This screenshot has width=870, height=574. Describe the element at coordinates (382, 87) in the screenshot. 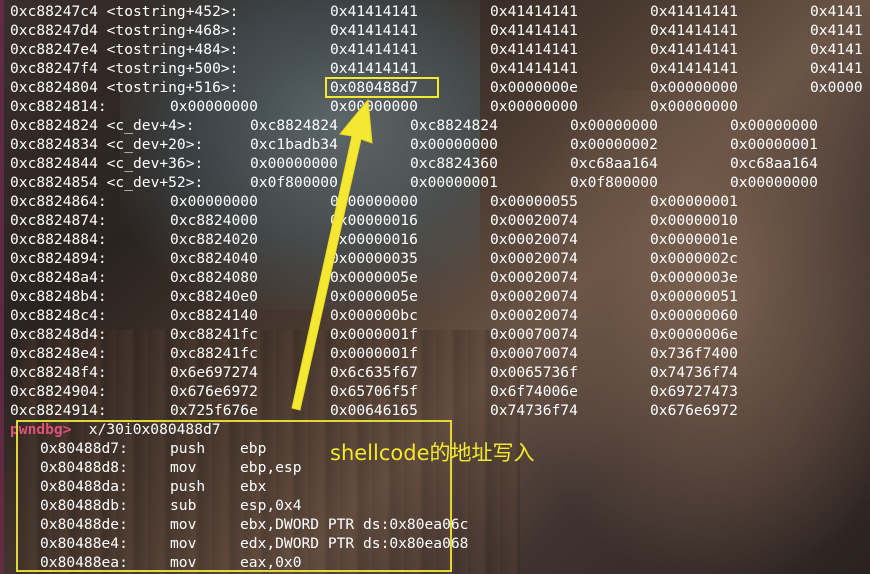

I see `shellcode-address-highlight-box` at that location.